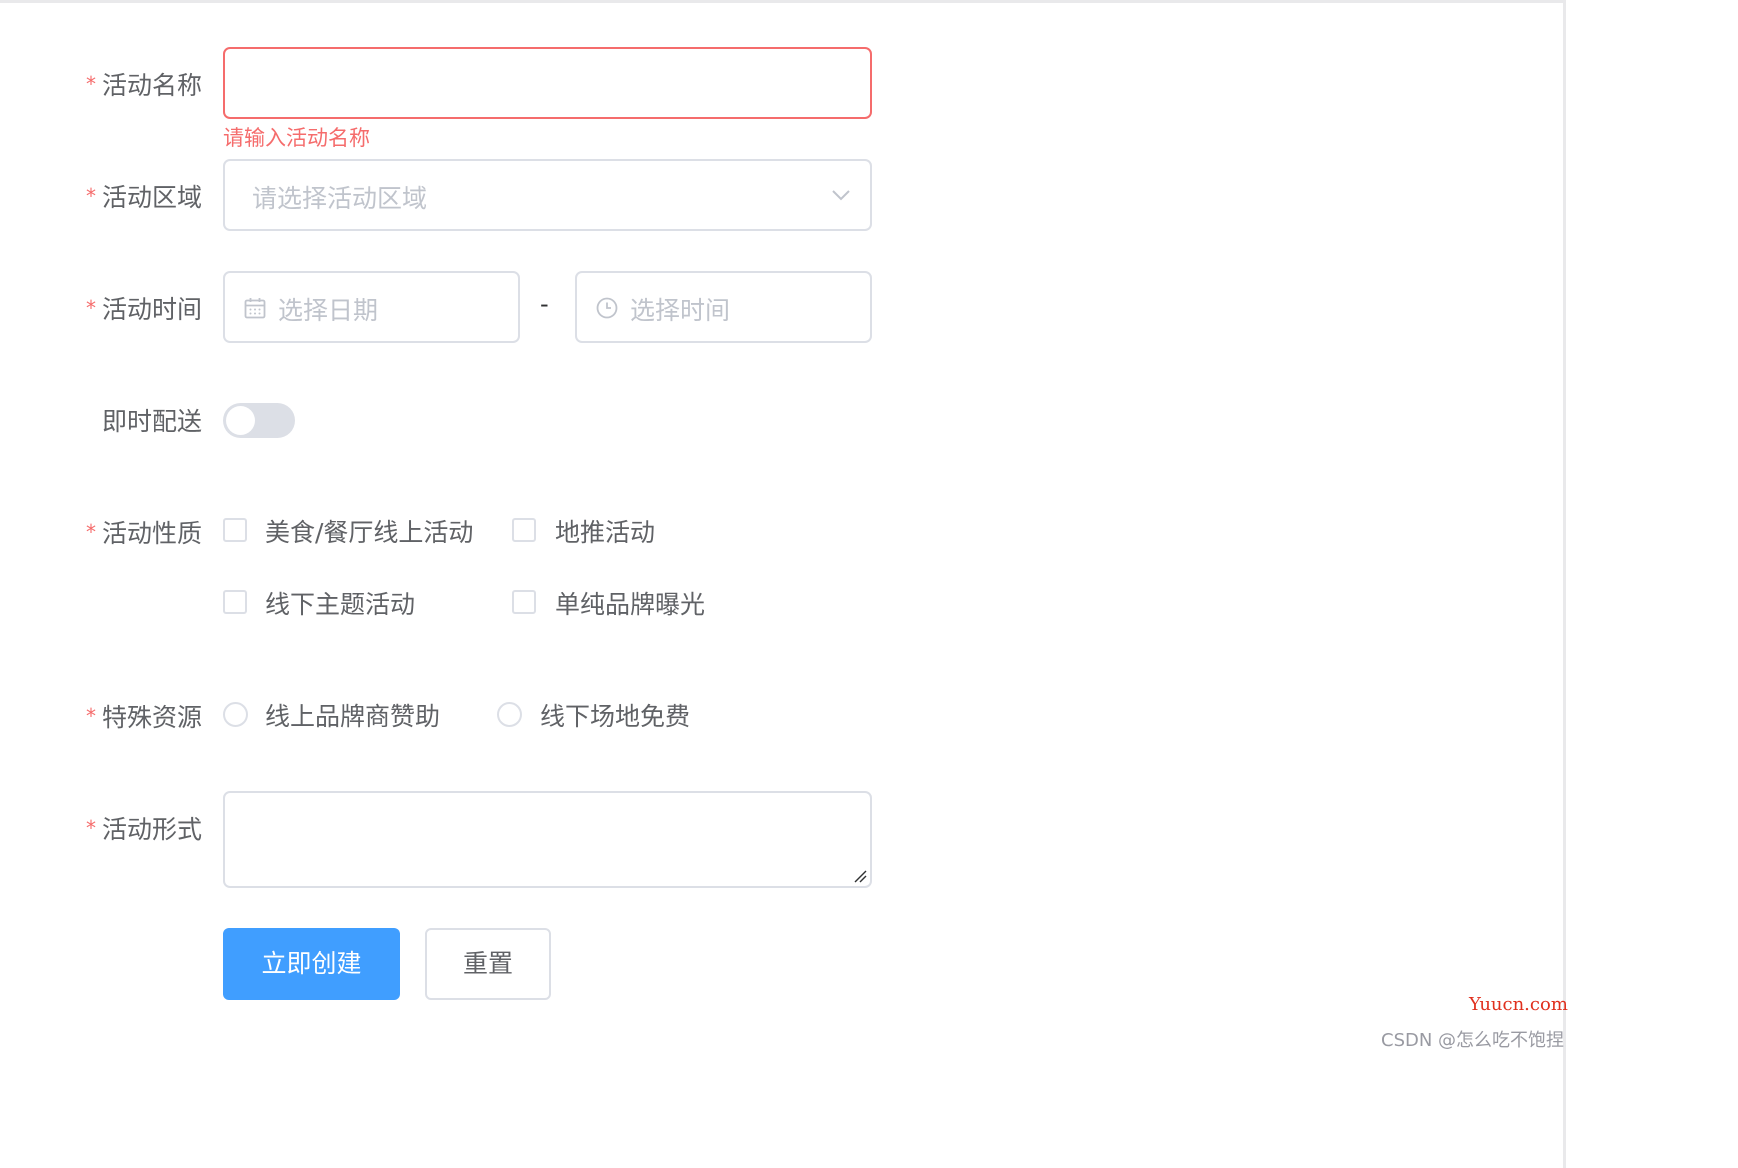  Describe the element at coordinates (1473, 1040) in the screenshot. I see `author-watermark: CSDN @怎么吃不饱捏` at that location.